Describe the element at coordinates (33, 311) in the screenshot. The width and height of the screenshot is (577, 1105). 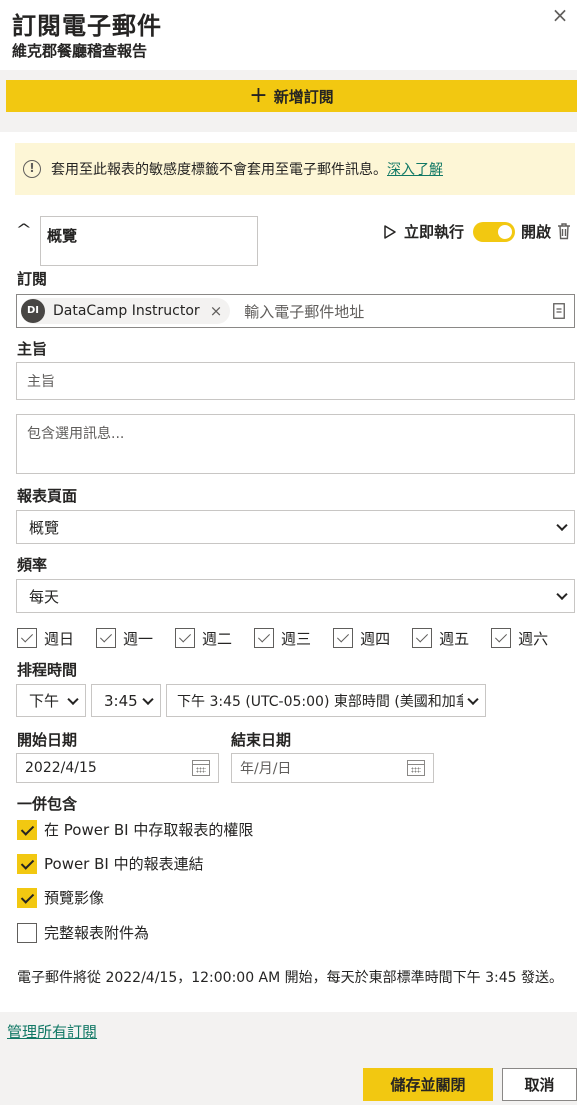
I see `avatar: DI` at that location.